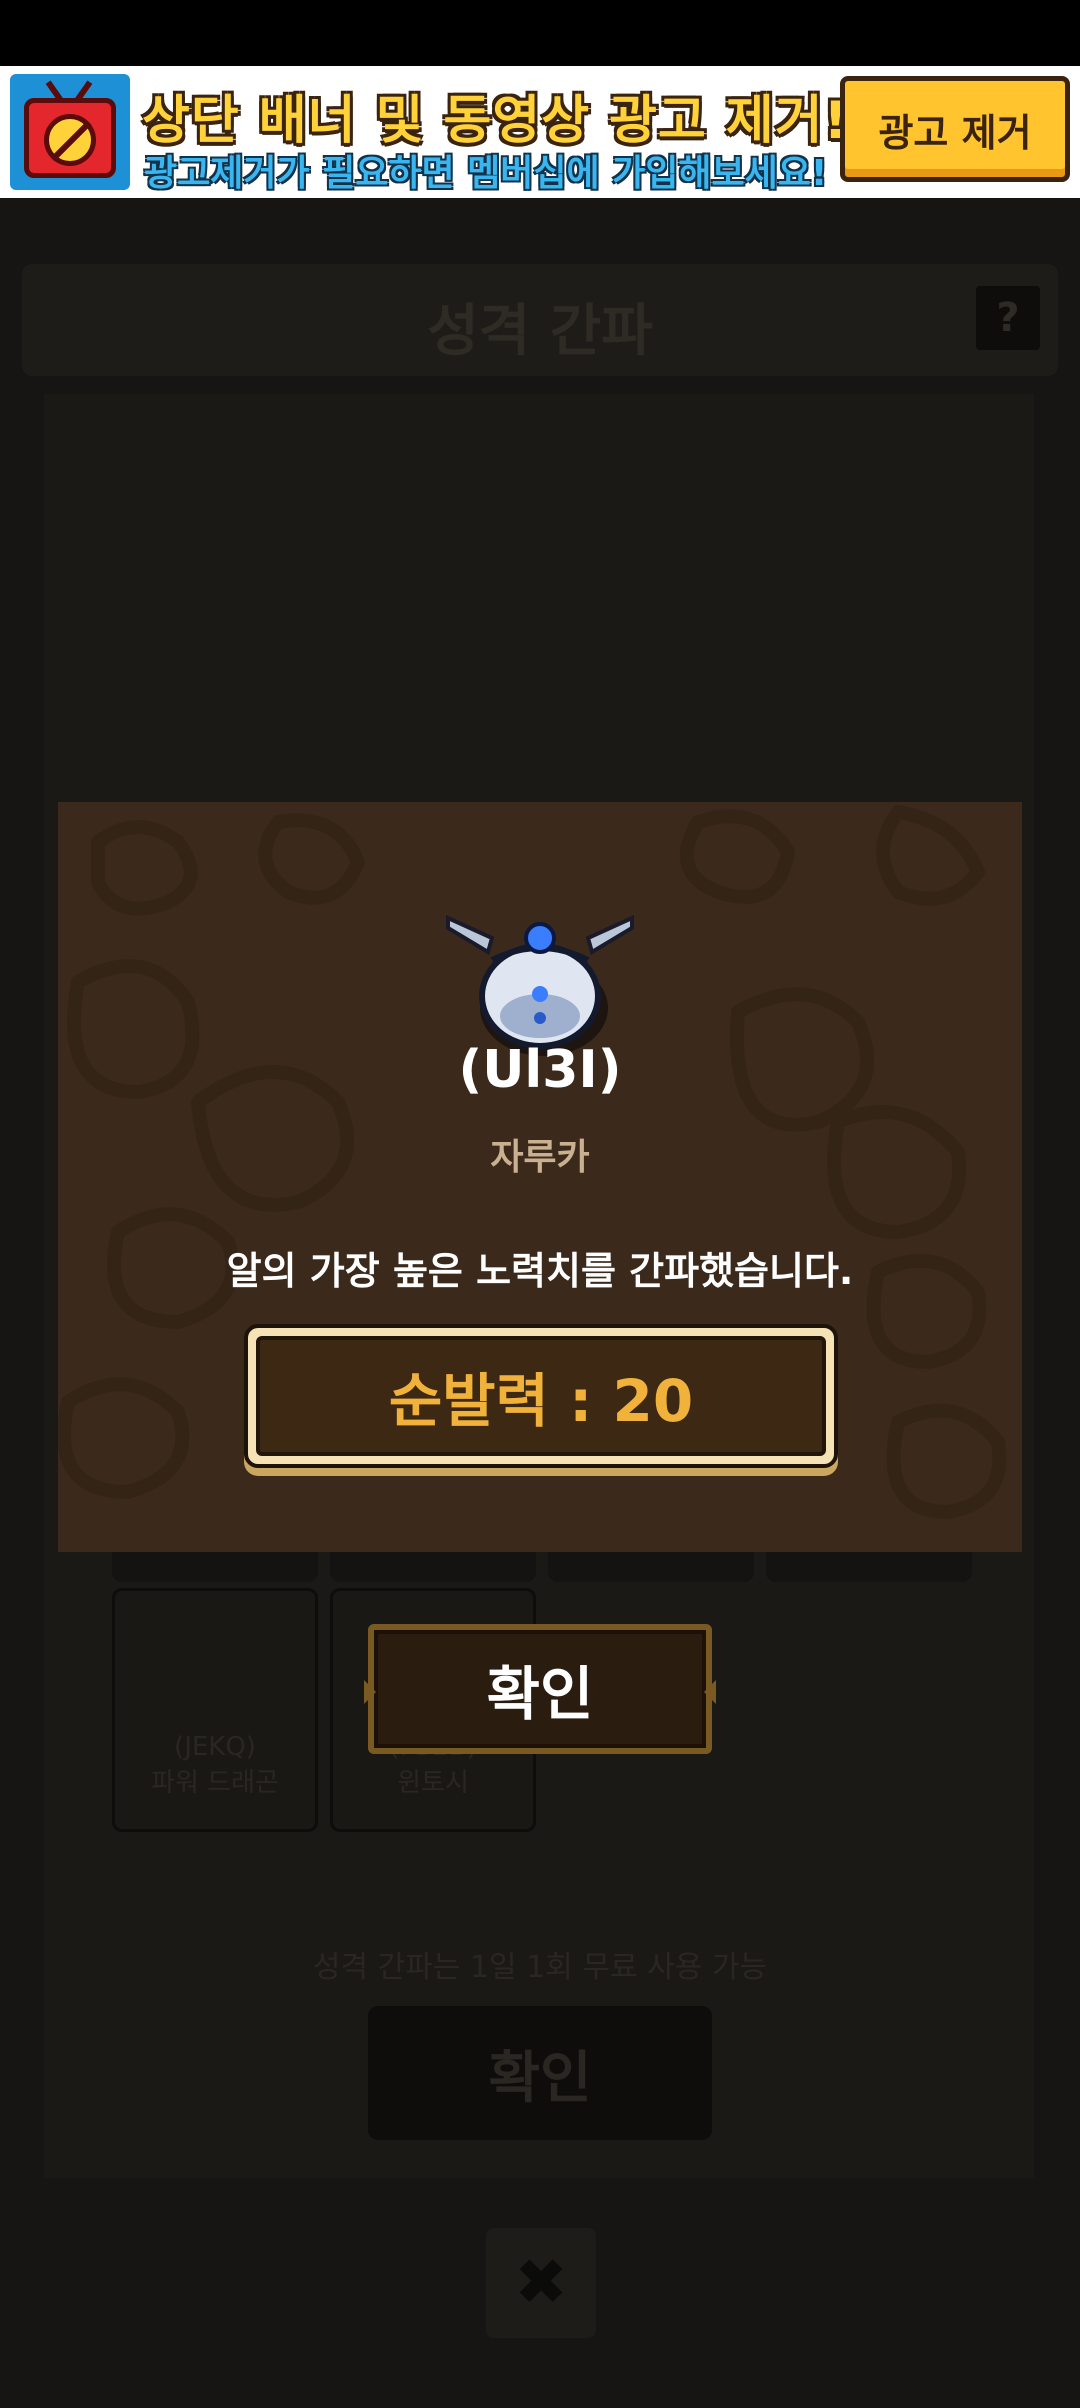 This screenshot has width=1080, height=2408. What do you see at coordinates (70, 132) in the screenshot?
I see `no-ad-tv-icon` at bounding box center [70, 132].